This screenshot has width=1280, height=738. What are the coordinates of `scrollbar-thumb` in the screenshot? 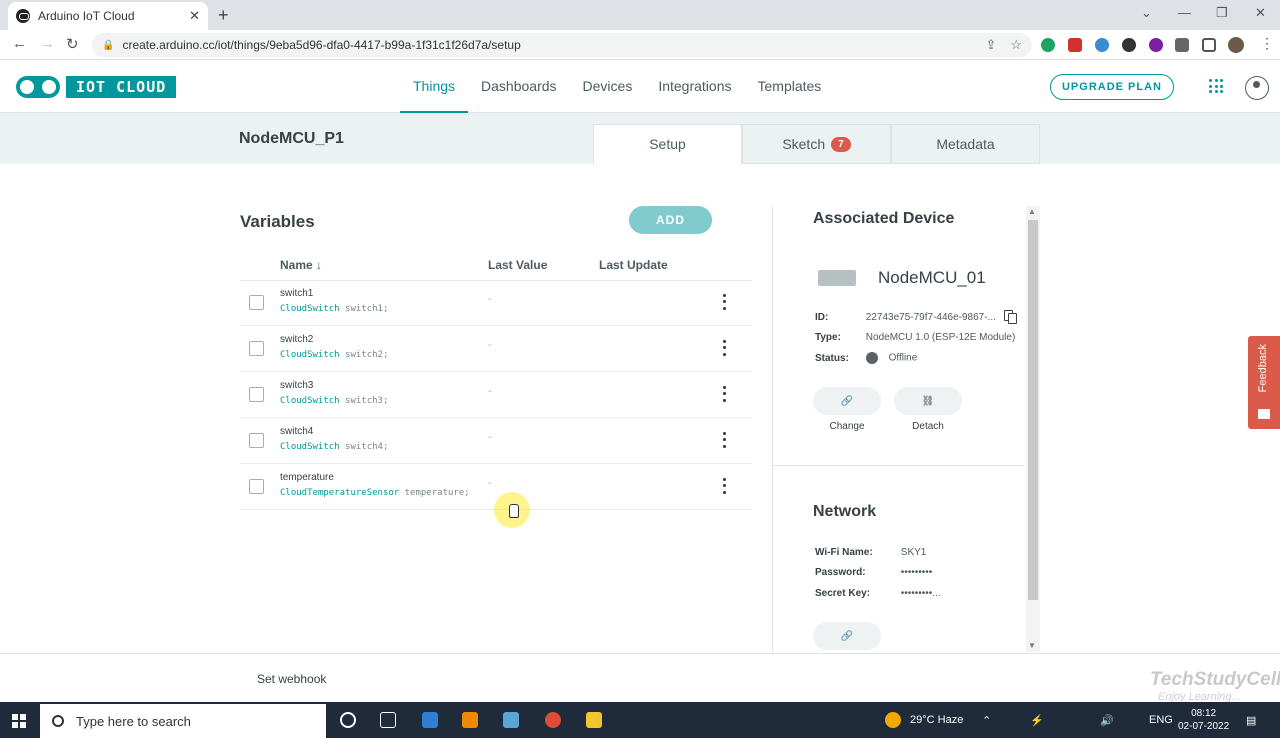 It's located at (1033, 410).